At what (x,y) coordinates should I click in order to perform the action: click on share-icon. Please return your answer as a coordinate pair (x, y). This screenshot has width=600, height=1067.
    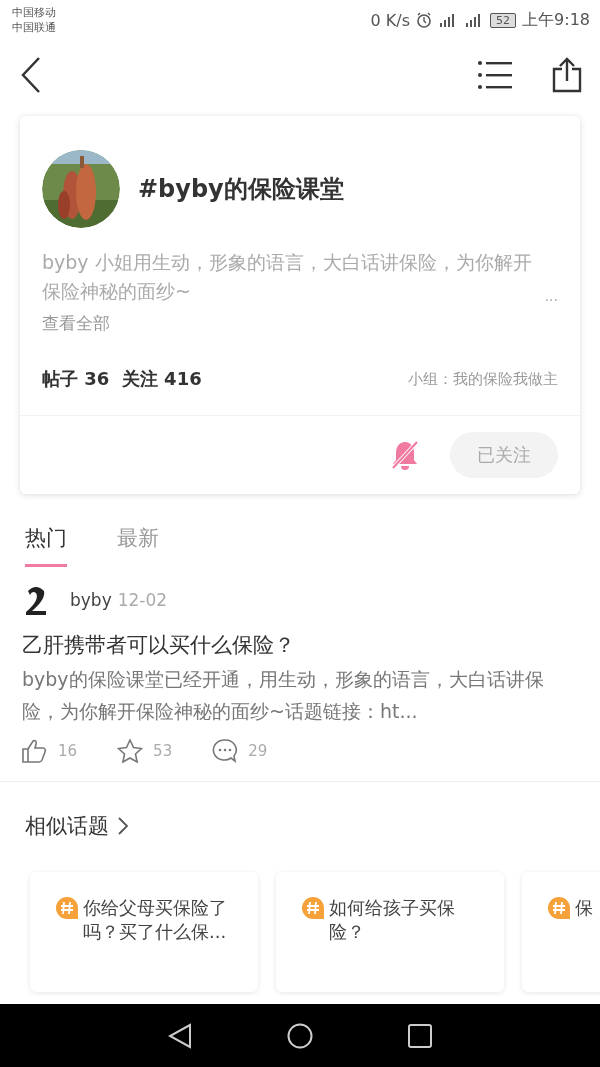
    Looking at the image, I should click on (567, 75).